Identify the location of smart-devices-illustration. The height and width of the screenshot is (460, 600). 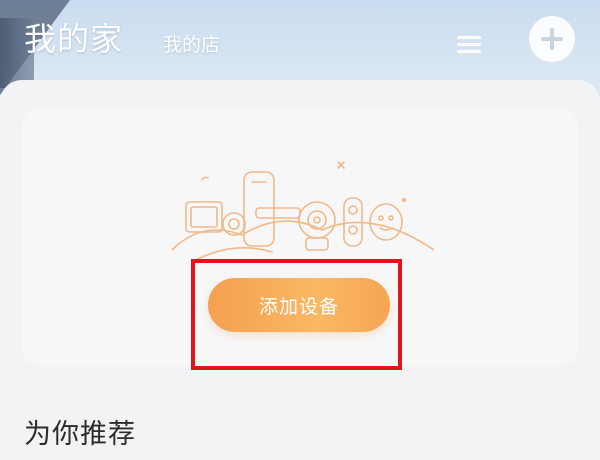
(303, 211).